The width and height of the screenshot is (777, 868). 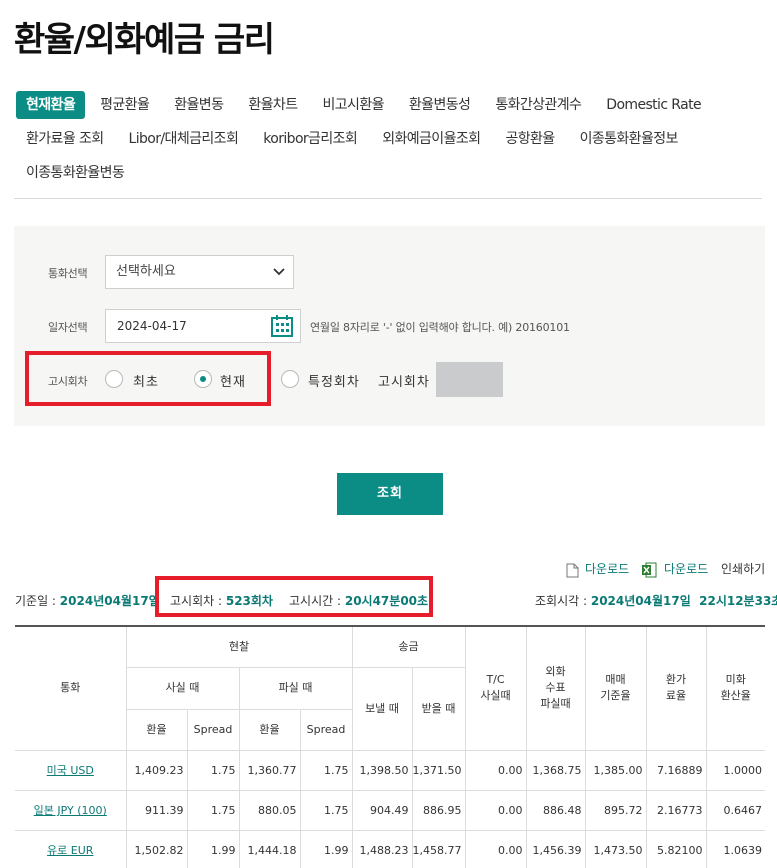 I want to click on tab-7: Domestic Rate, so click(x=653, y=105).